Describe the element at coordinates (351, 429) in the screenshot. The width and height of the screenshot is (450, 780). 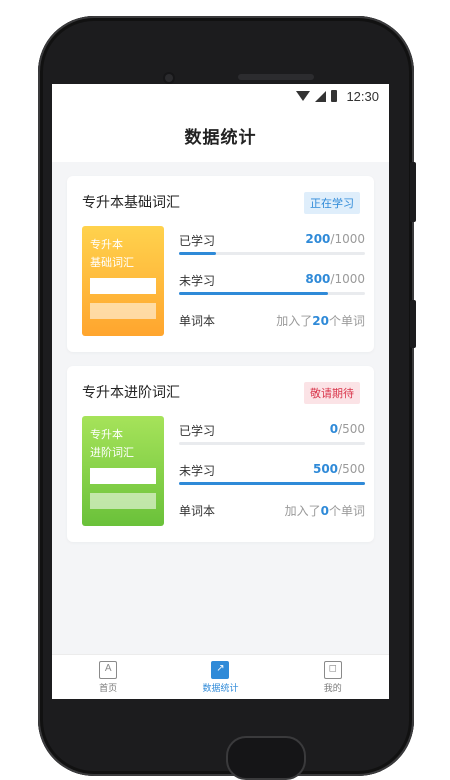
I see `learned-total: /500` at that location.